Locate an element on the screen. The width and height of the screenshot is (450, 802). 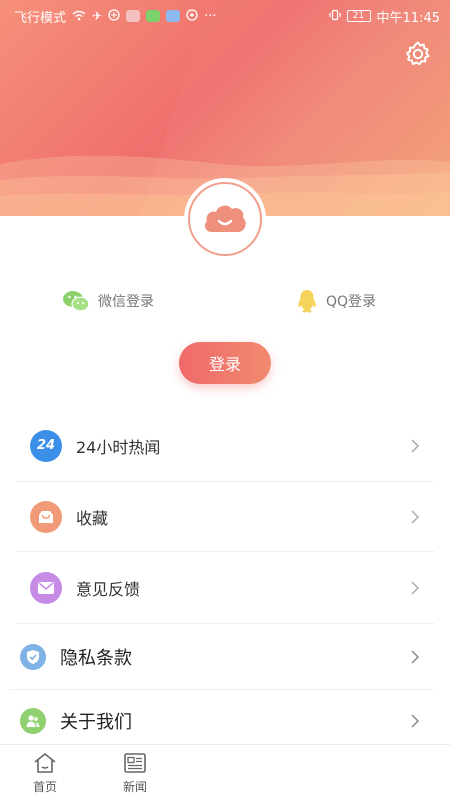
music-app-icon is located at coordinates (173, 16).